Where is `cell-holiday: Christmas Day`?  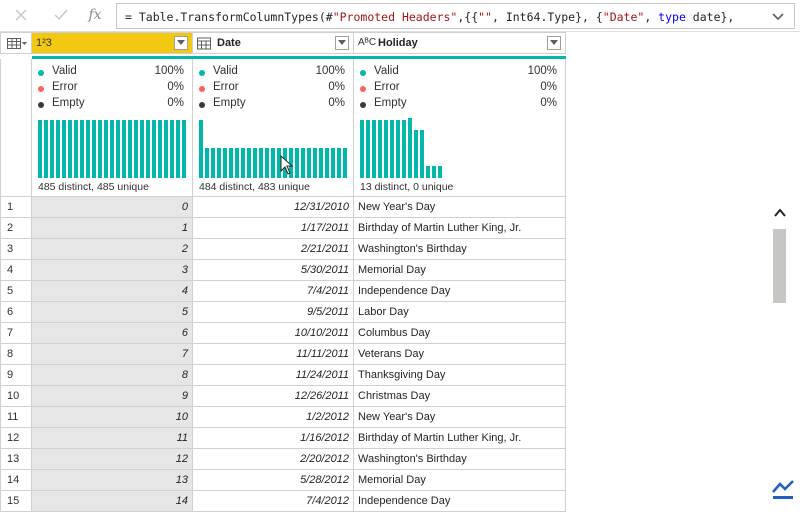 cell-holiday: Christmas Day is located at coordinates (460, 396).